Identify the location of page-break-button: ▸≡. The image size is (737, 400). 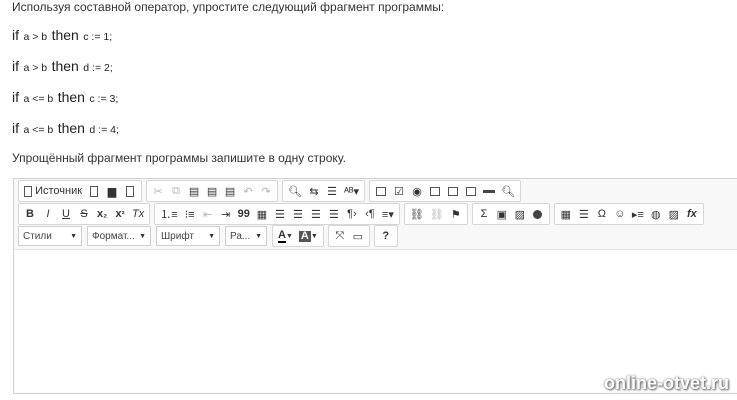
(638, 214).